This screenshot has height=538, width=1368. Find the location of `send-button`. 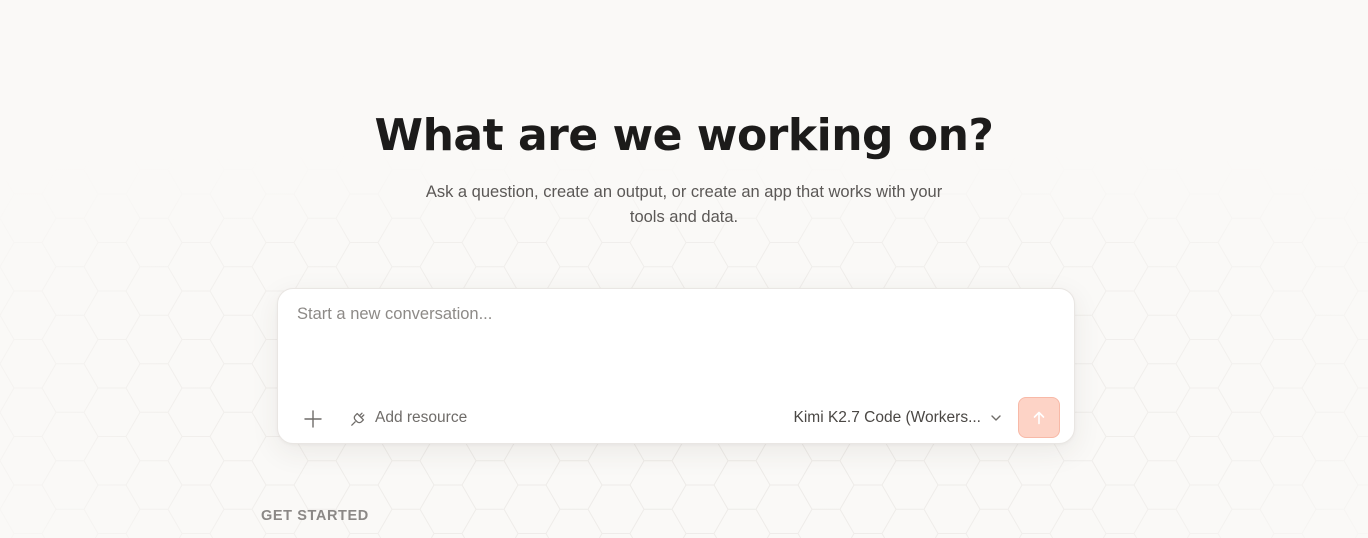

send-button is located at coordinates (1039, 417).